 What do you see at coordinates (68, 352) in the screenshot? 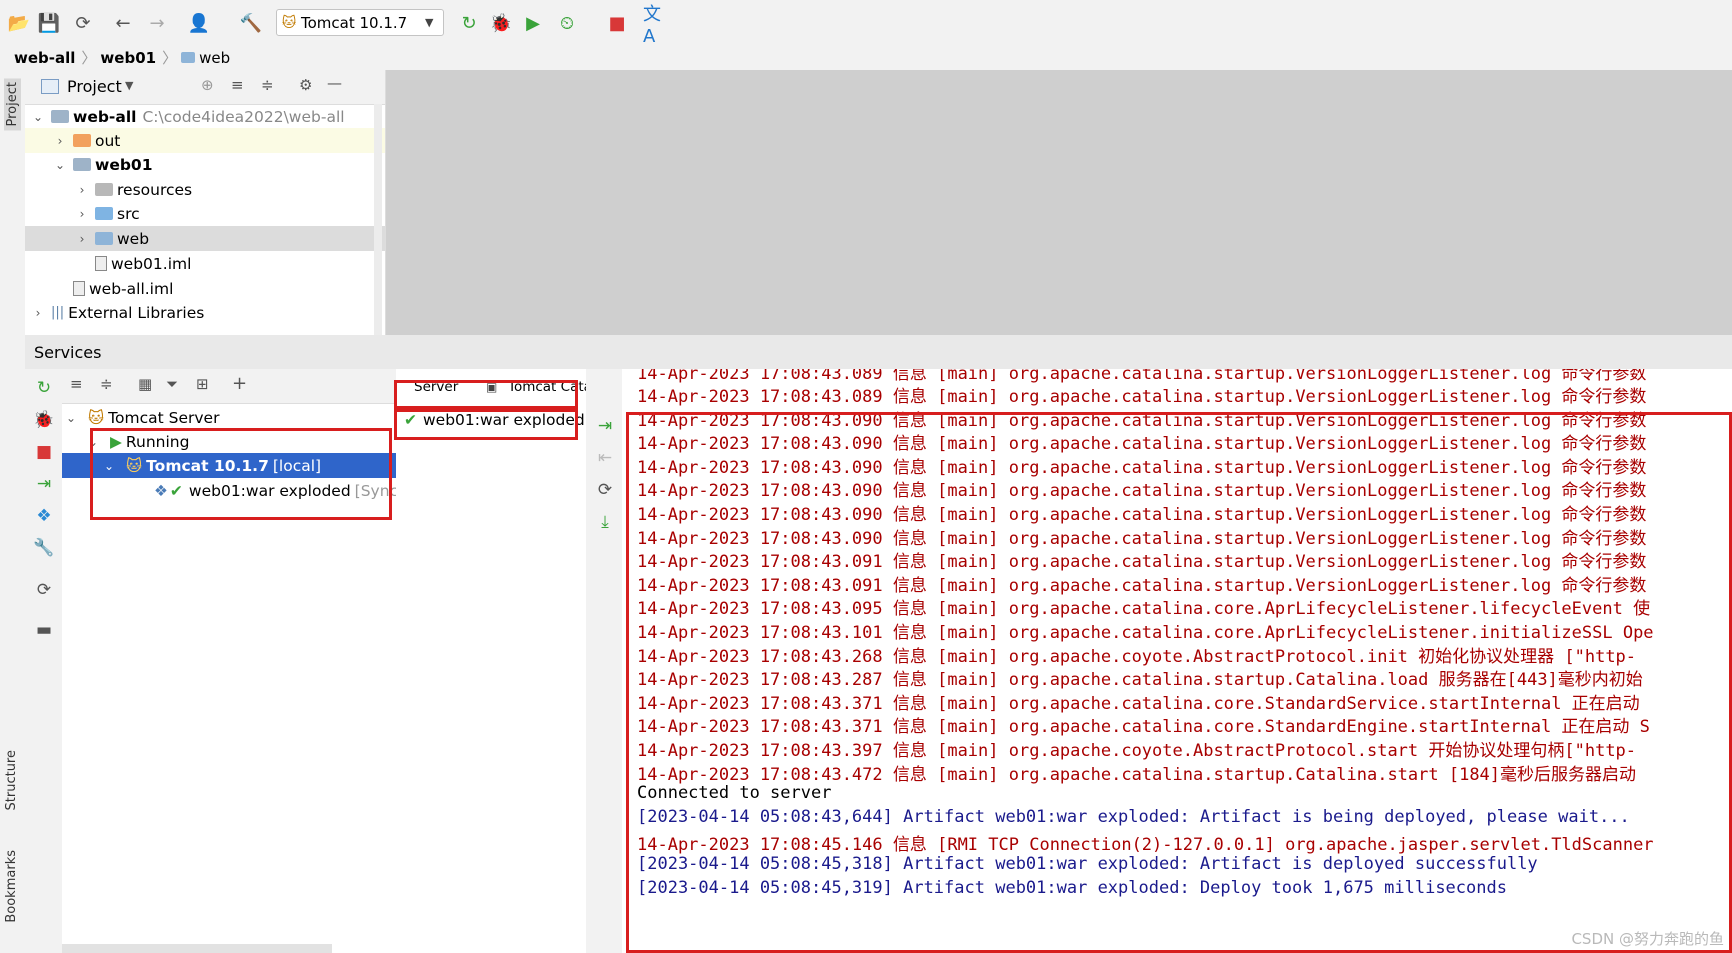
I see `services-title: Services` at bounding box center [68, 352].